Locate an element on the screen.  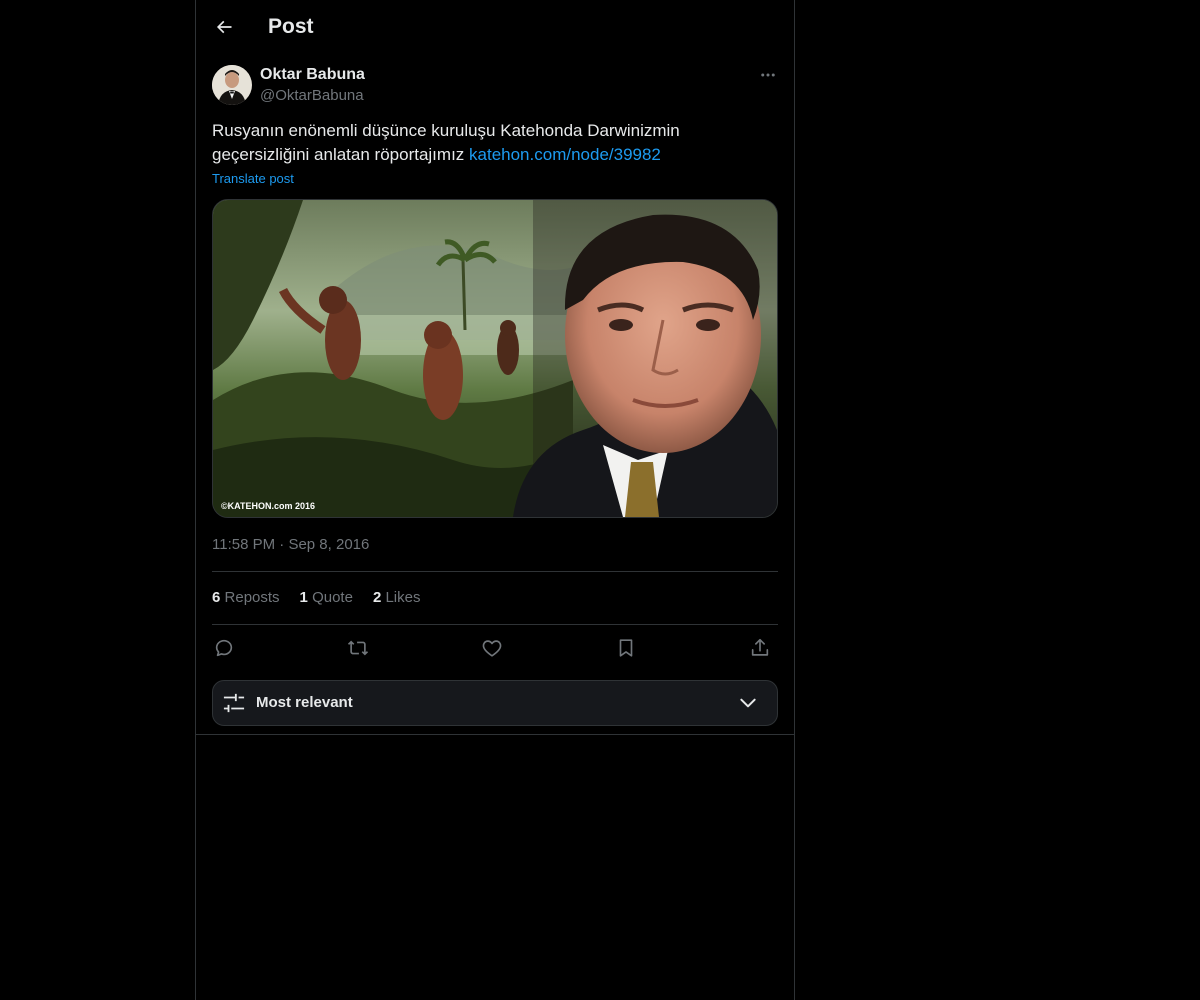
reply-button is located at coordinates (224, 648).